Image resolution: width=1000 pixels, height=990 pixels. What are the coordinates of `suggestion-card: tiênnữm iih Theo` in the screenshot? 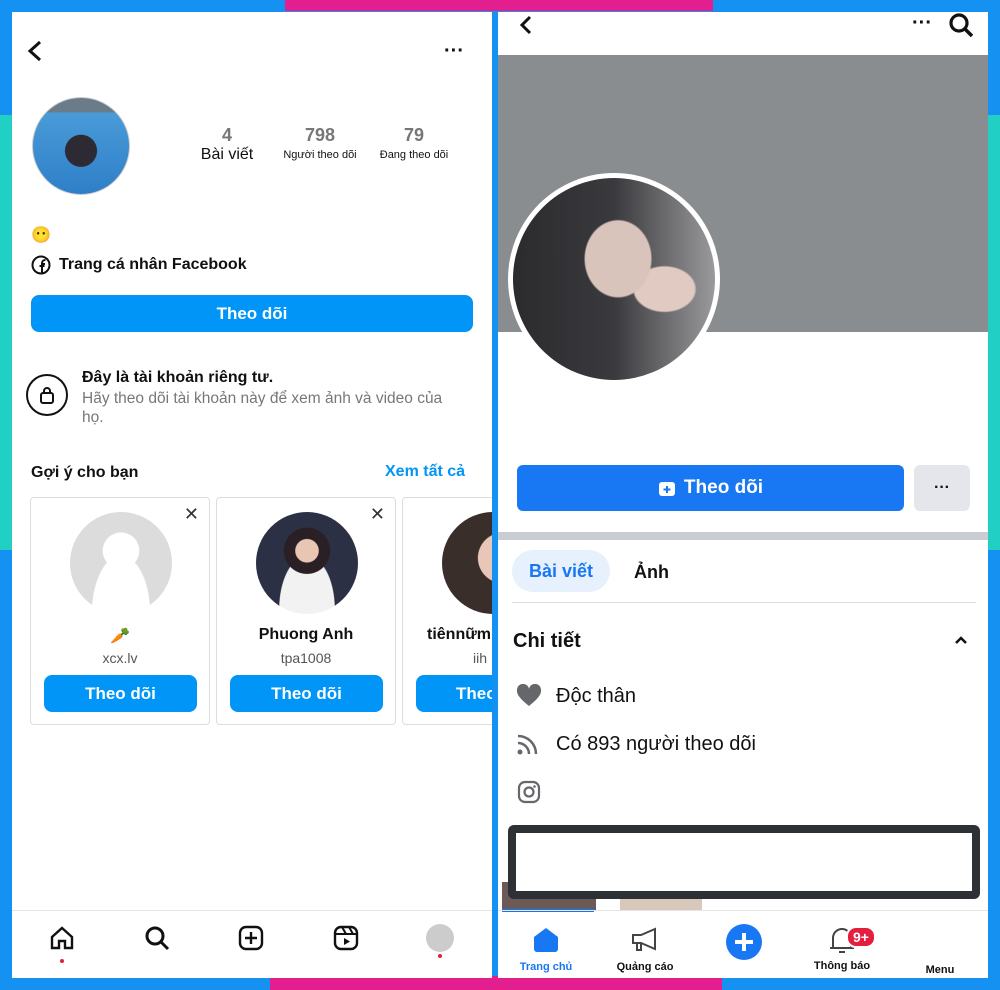 It's located at (447, 611).